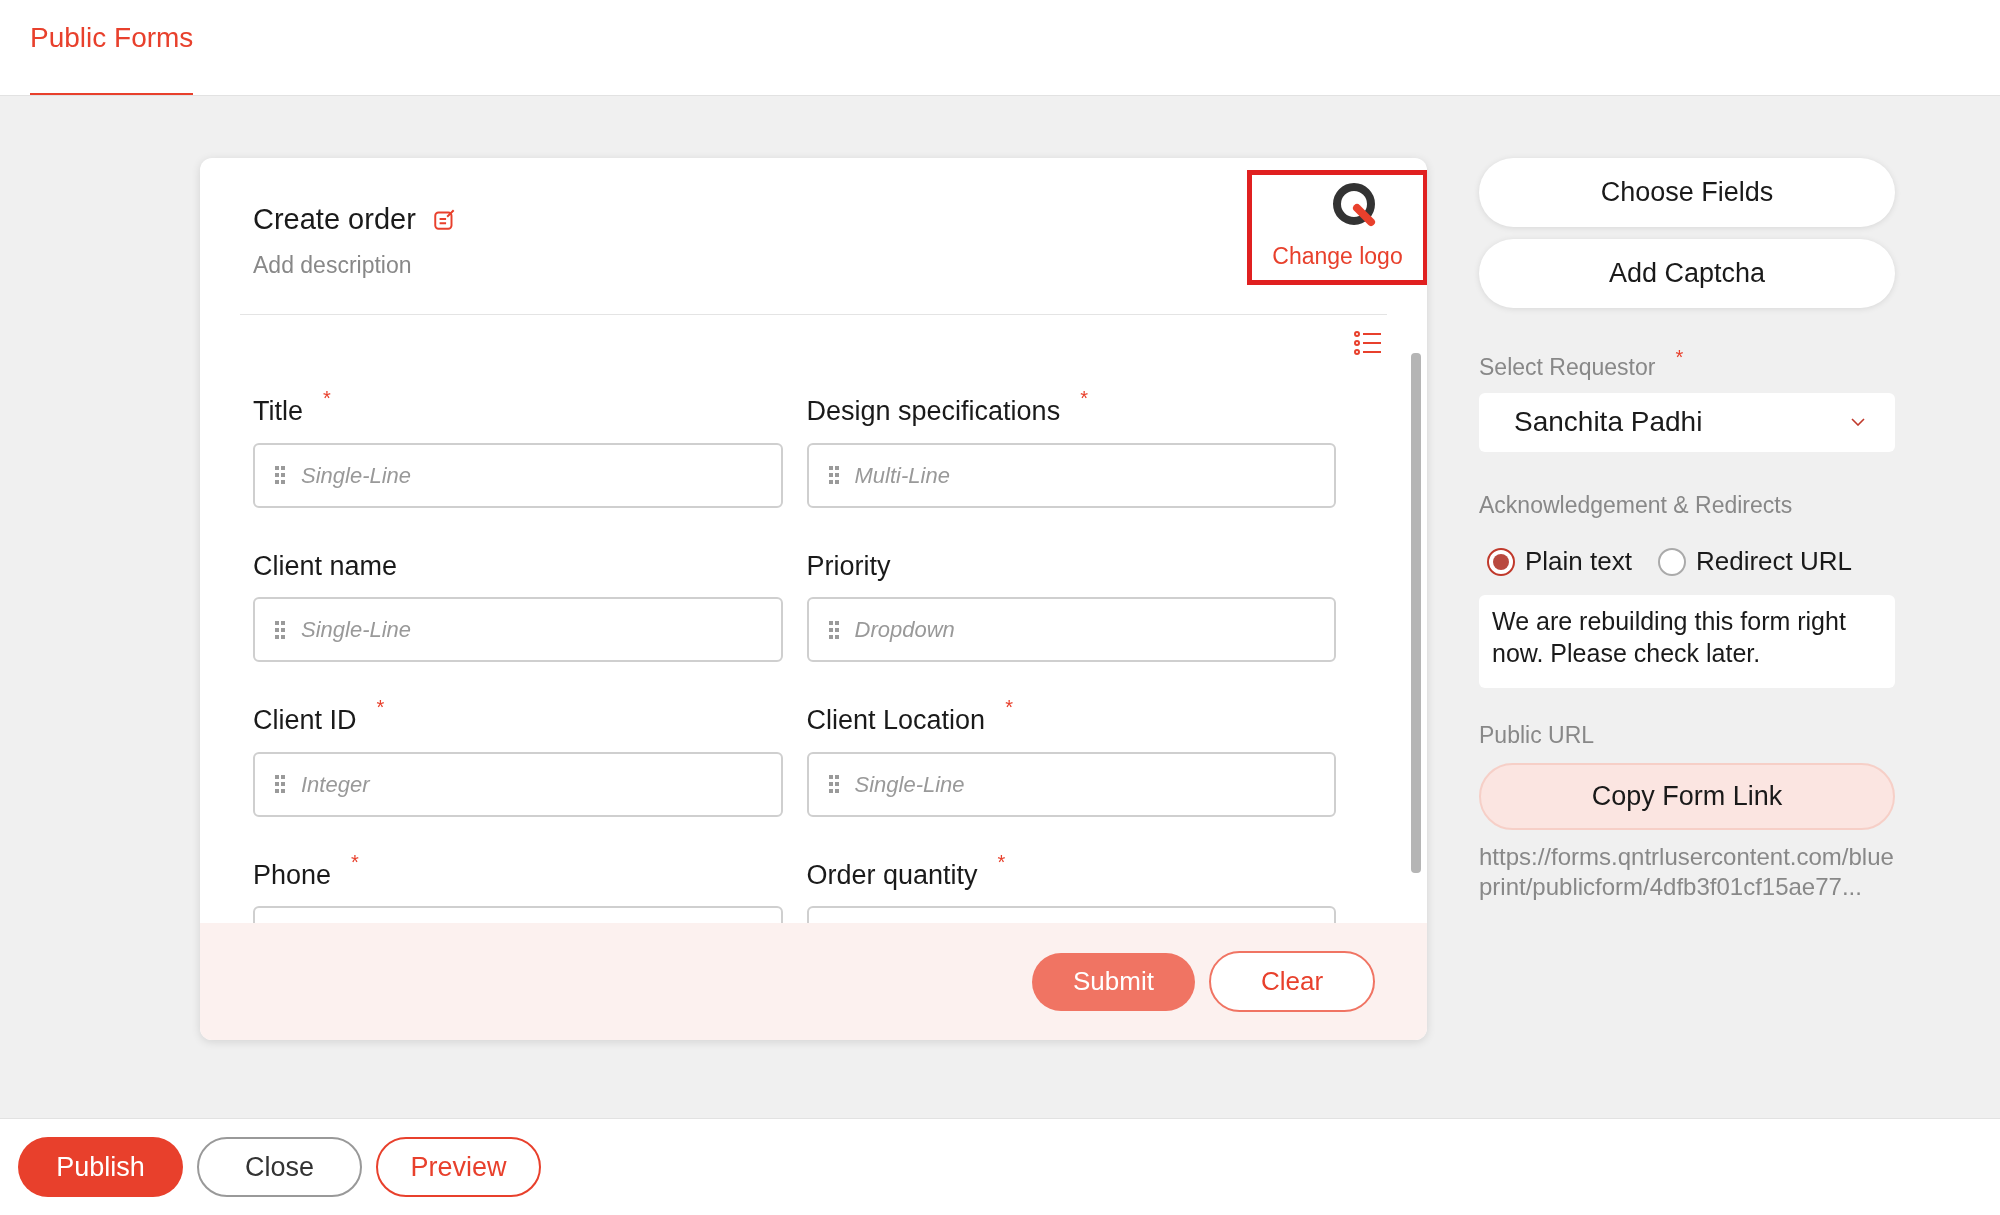 This screenshot has height=1215, width=2000. Describe the element at coordinates (1687, 796) in the screenshot. I see `copy-link-button: Copy Form Link` at that location.